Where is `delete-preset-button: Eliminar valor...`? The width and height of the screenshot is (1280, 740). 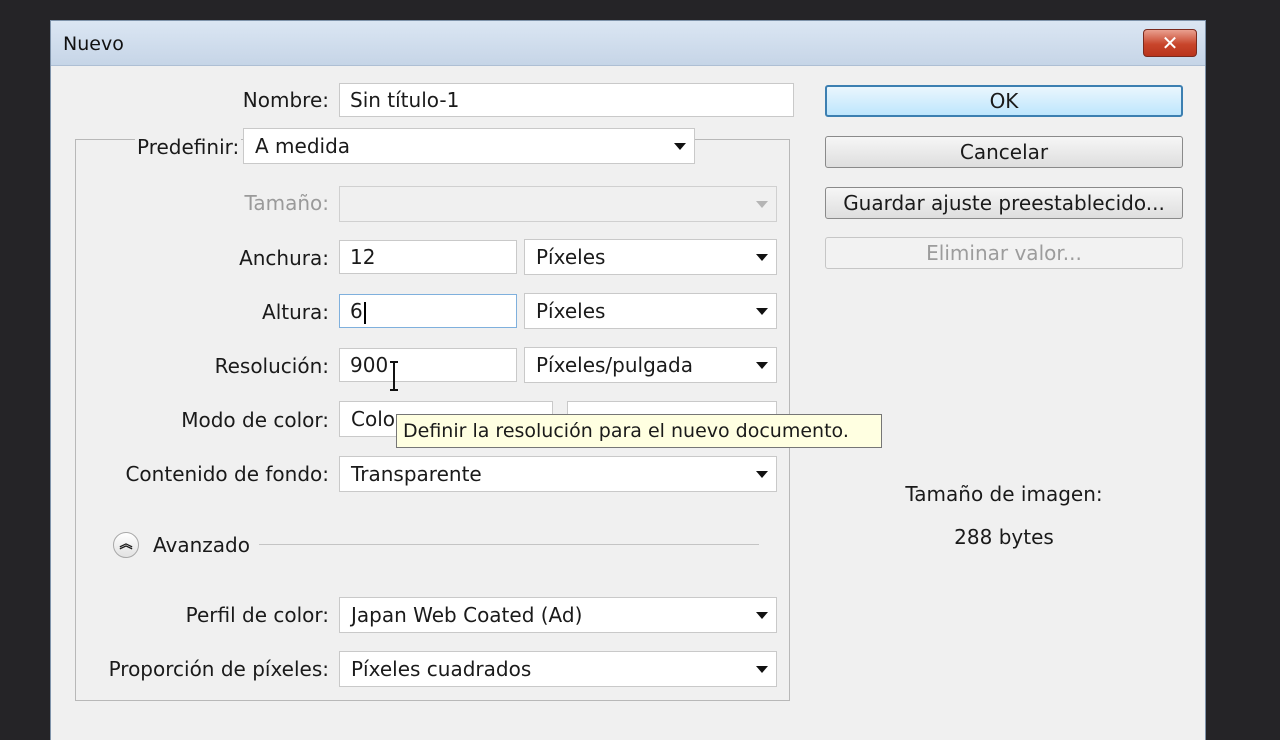
delete-preset-button: Eliminar valor... is located at coordinates (1004, 253).